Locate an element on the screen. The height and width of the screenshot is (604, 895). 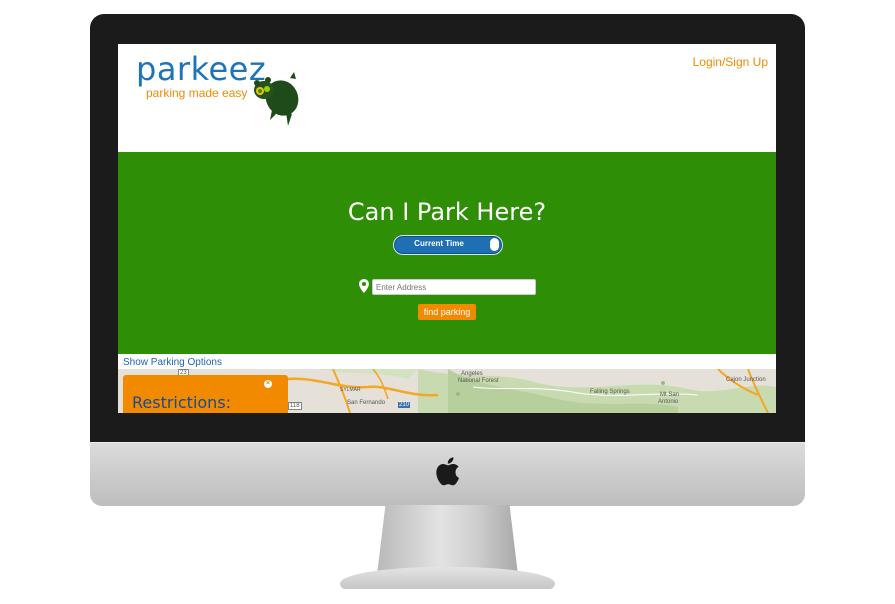
toggle-knob is located at coordinates (494, 244).